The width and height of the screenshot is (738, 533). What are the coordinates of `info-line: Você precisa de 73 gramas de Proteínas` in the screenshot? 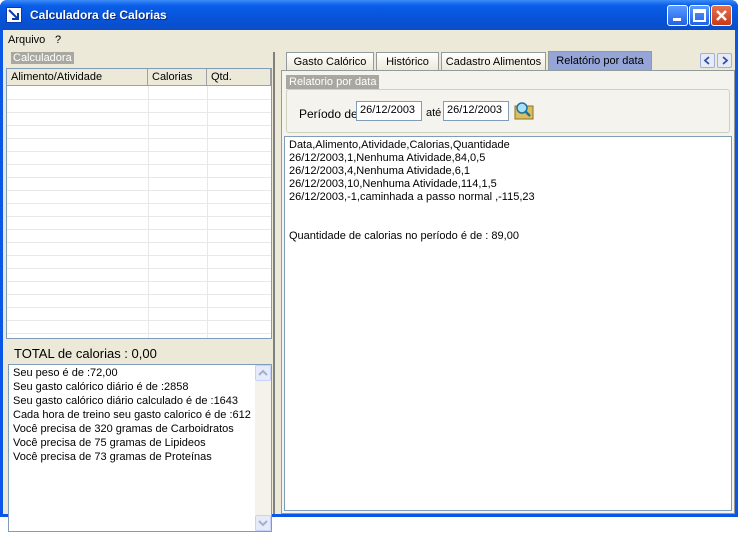 It's located at (112, 457).